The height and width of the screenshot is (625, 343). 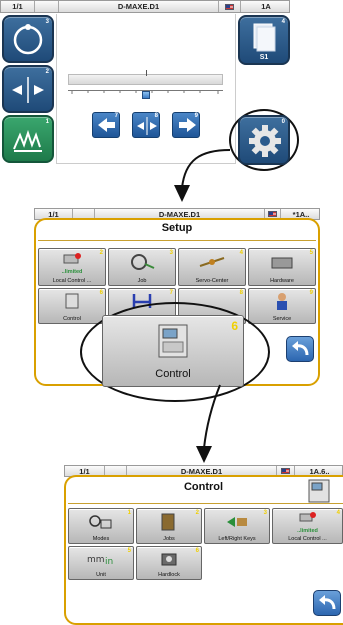 I want to click on tile-label: Control, so click(x=173, y=374).